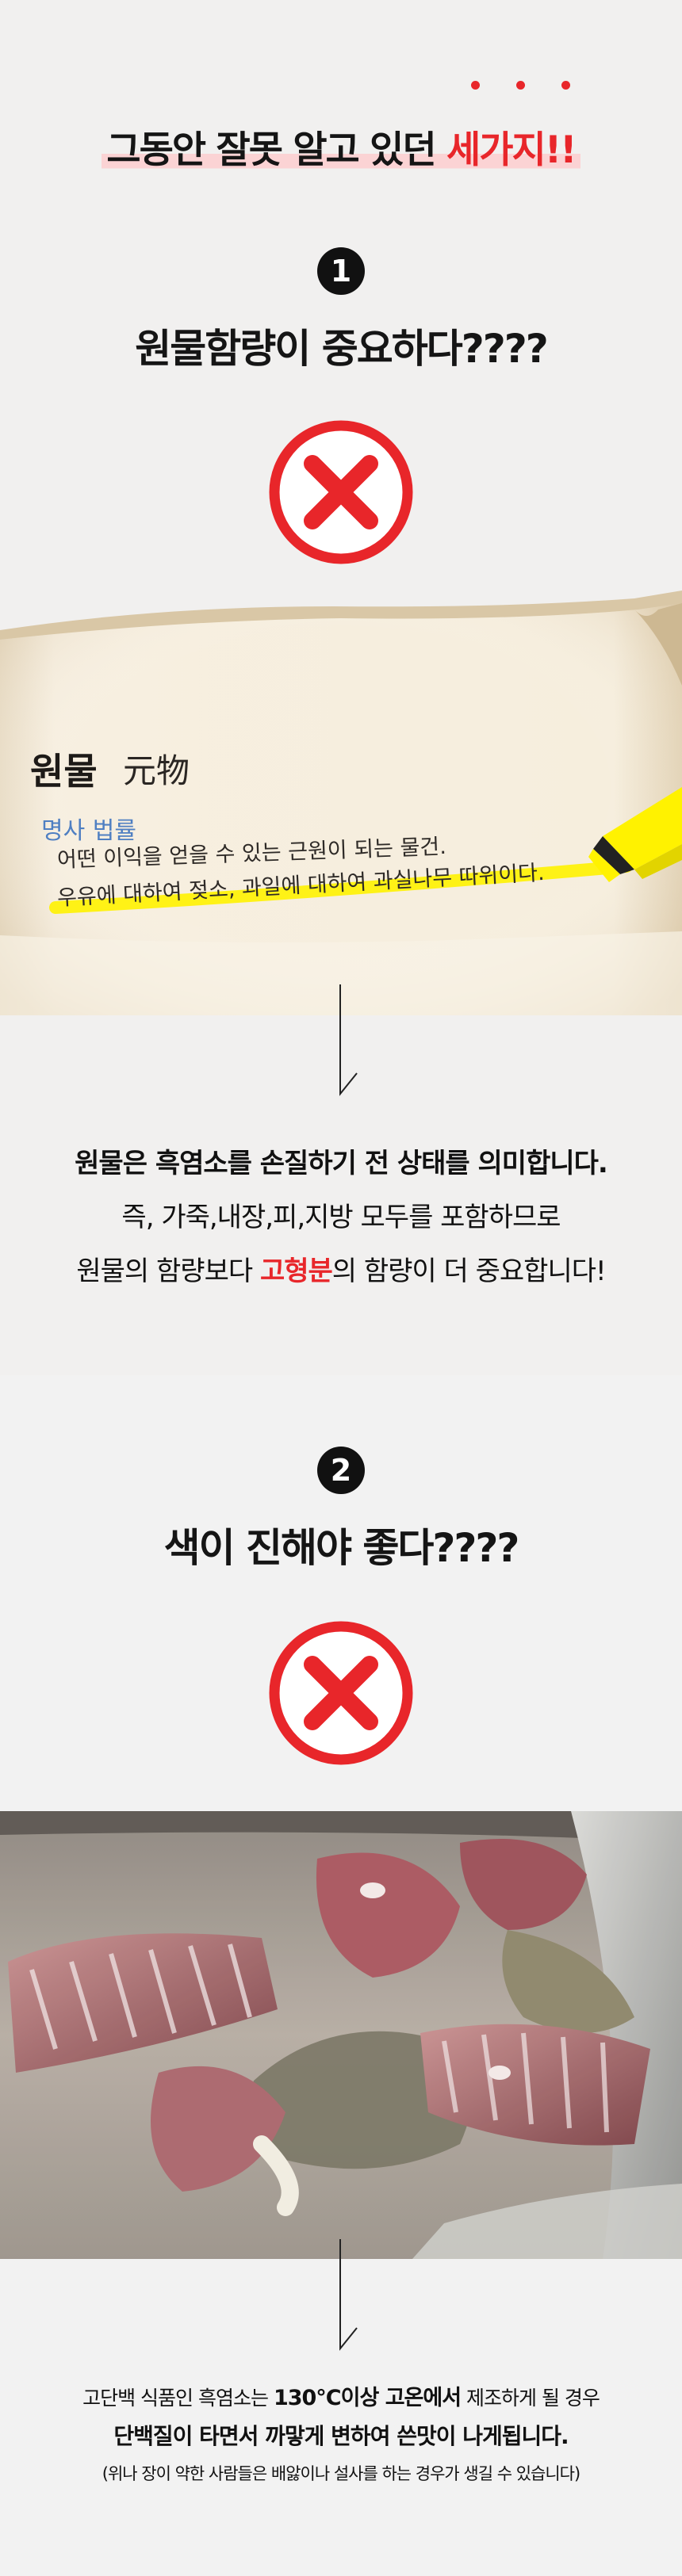 This screenshot has height=2576, width=682. What do you see at coordinates (524, 89) in the screenshot?
I see `emphasis-dots` at bounding box center [524, 89].